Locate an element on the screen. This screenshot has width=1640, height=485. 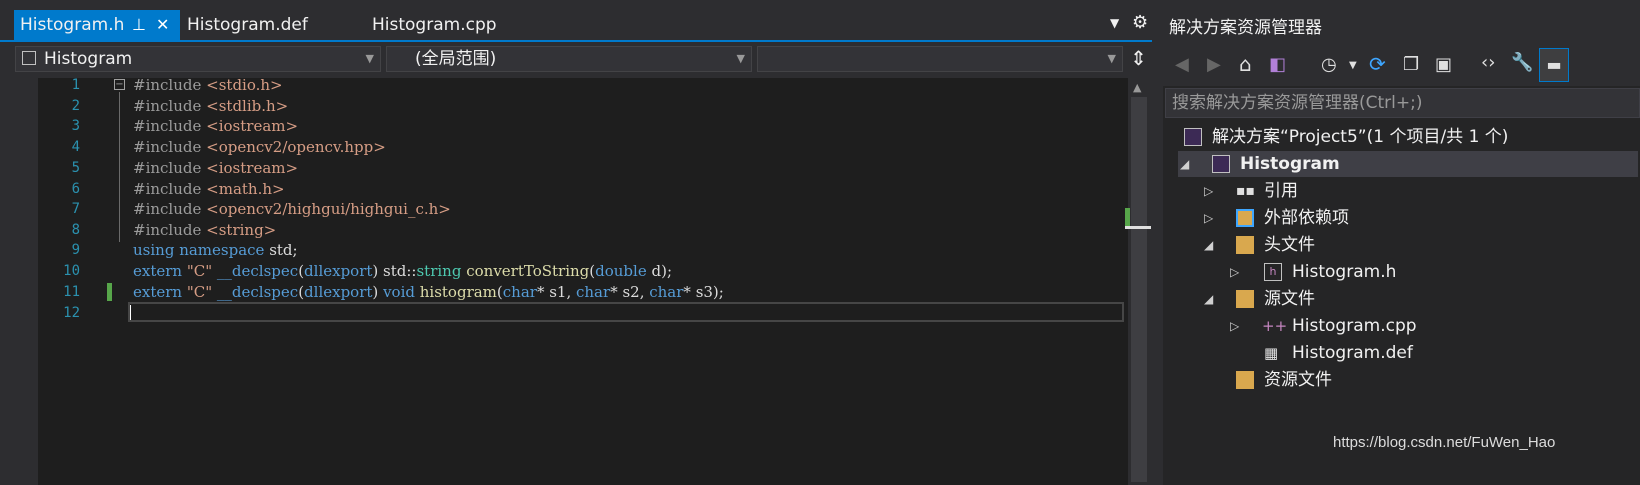
include-path: <stdlib.h> is located at coordinates (247, 106).